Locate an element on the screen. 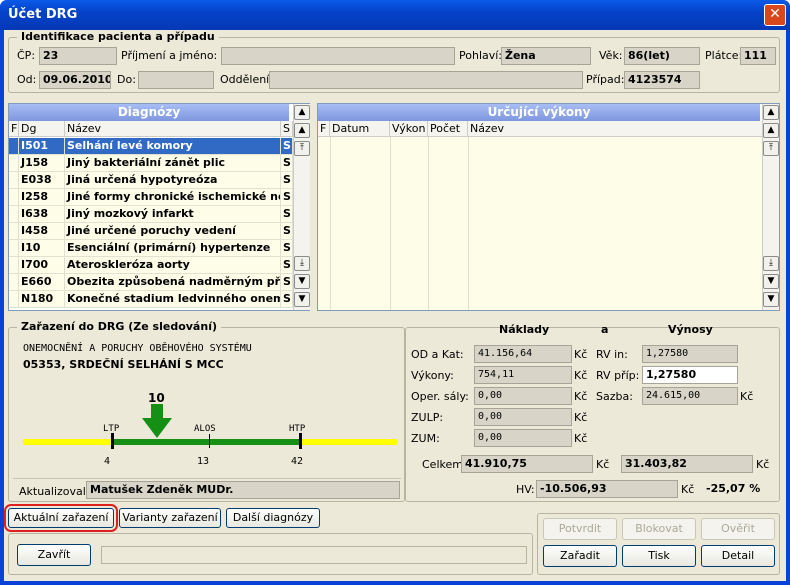 Image resolution: width=790 pixels, height=585 pixels. close-button: Zavřít is located at coordinates (54, 555).